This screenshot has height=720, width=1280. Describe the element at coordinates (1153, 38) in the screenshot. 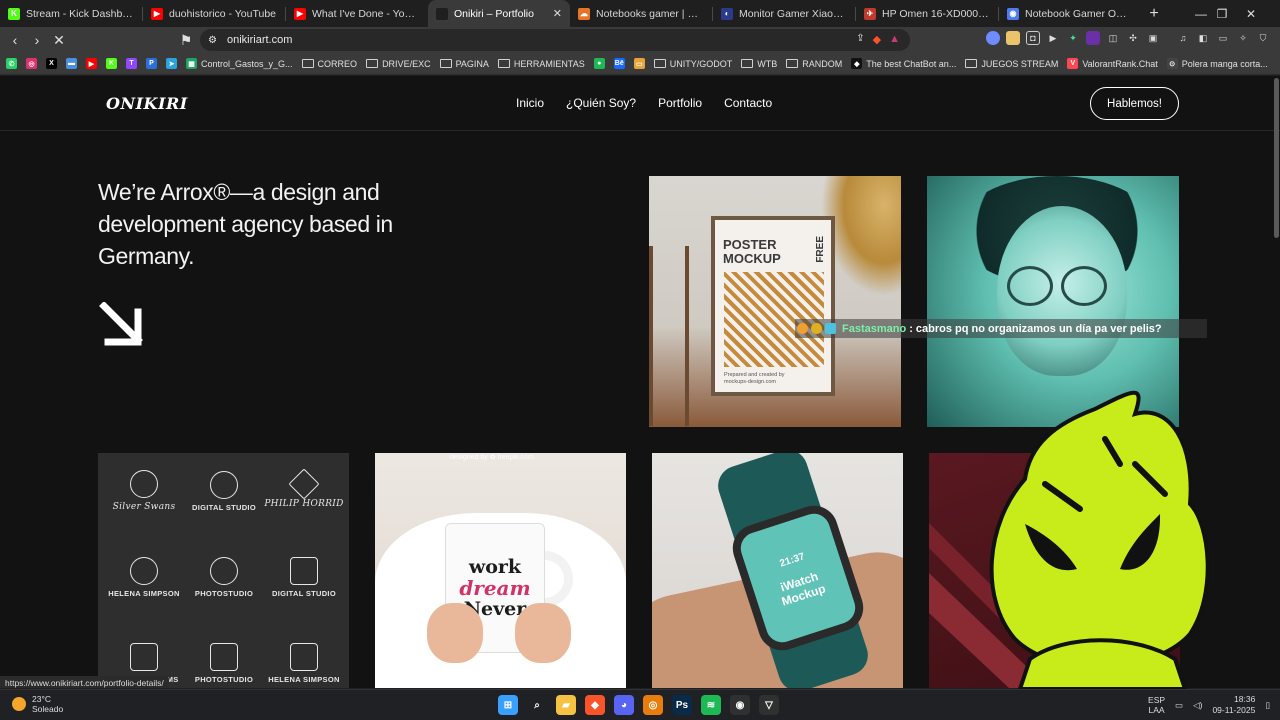

I see `extension-icon: ▣` at that location.